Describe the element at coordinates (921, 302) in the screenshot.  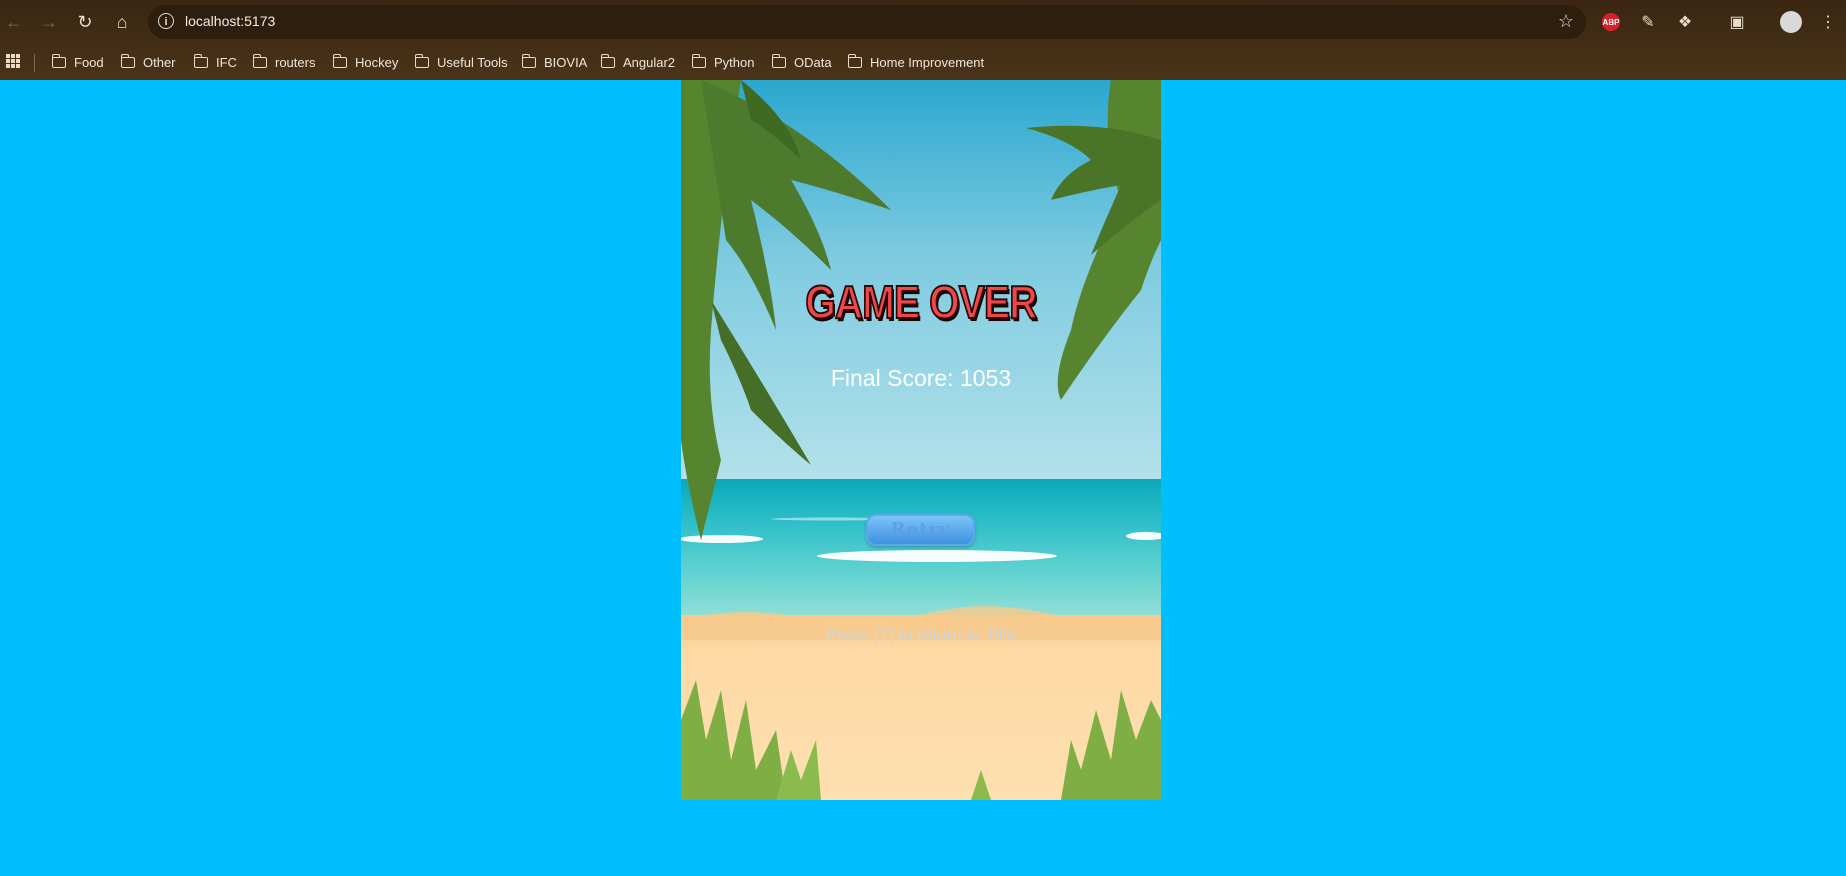
I see `game-over-title: GAME OVER` at that location.